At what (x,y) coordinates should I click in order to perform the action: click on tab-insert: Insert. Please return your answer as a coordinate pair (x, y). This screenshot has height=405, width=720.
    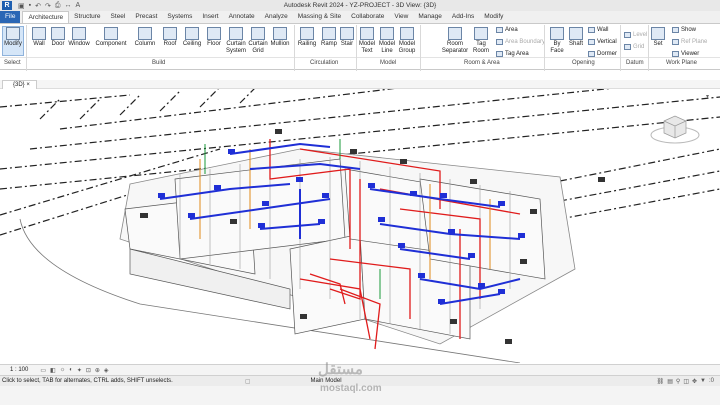
    Looking at the image, I should click on (210, 17).